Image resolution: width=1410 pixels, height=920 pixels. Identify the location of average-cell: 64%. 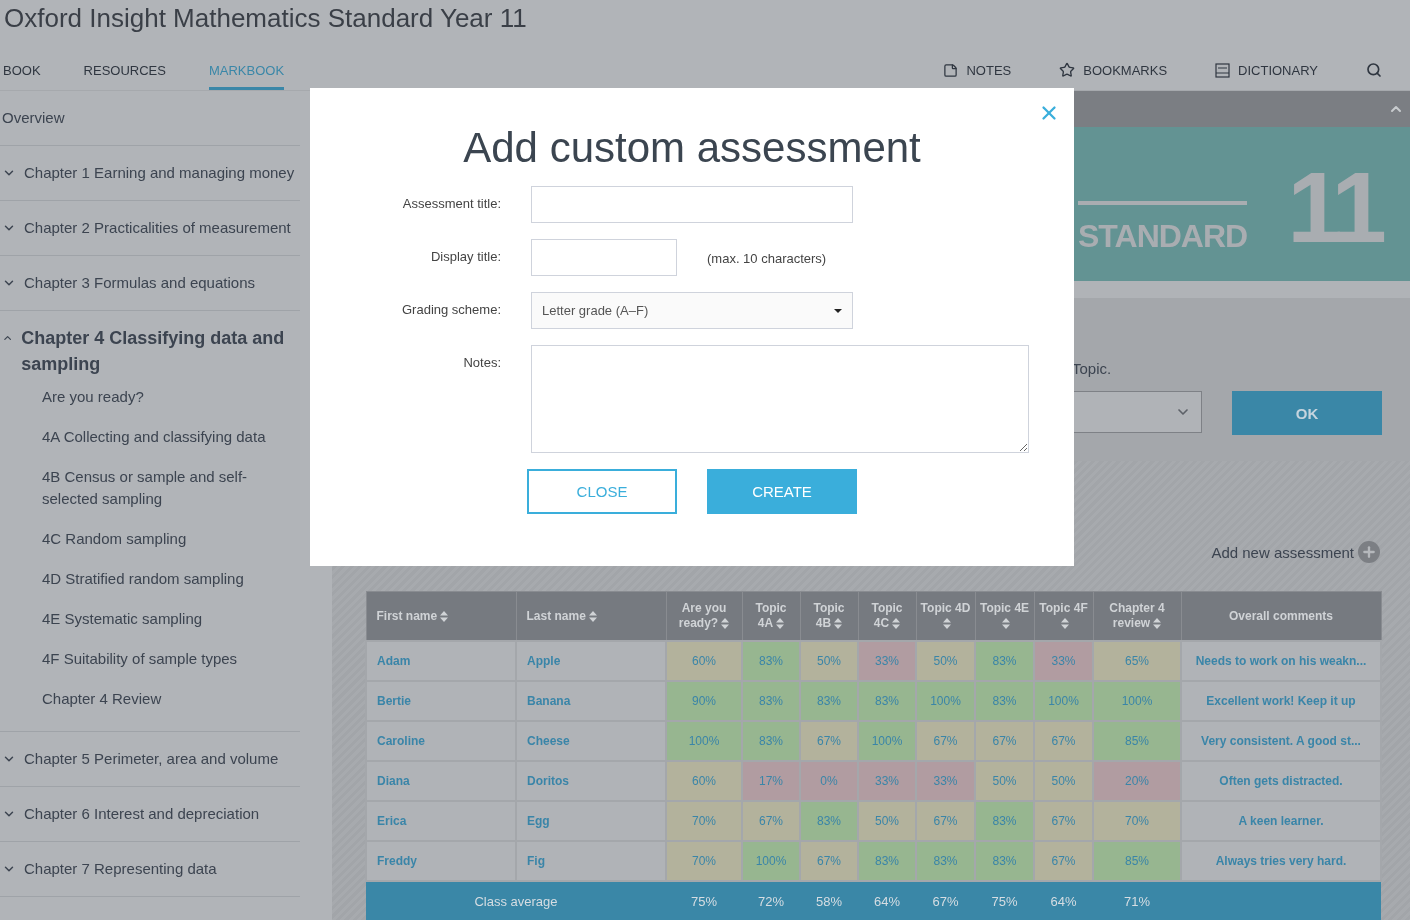
(1063, 900).